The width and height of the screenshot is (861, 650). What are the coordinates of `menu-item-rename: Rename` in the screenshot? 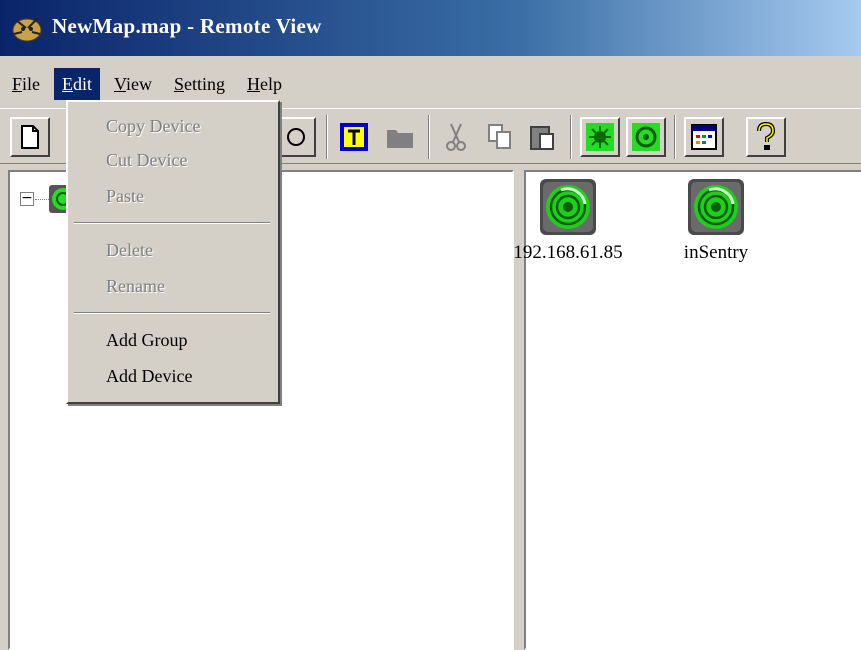 It's located at (135, 286).